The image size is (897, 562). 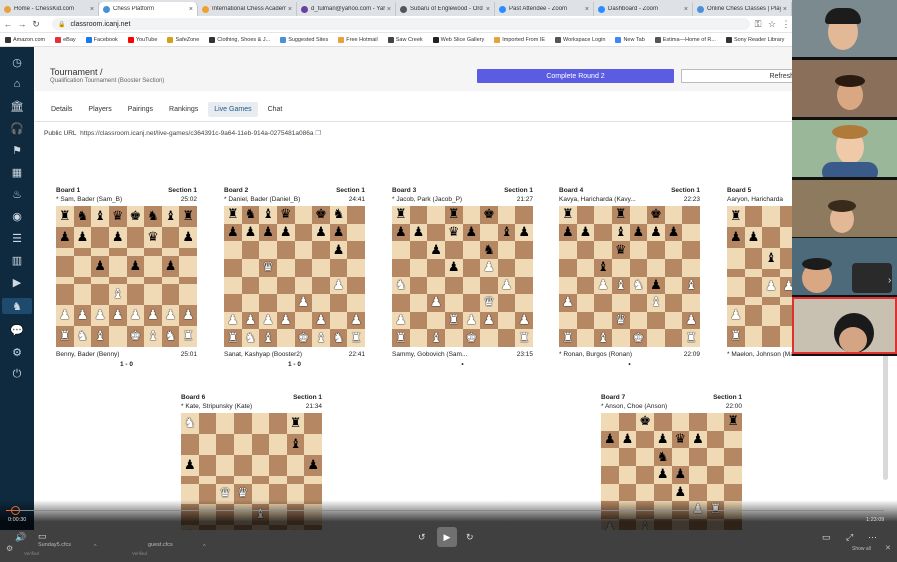 What do you see at coordinates (99, 109) in the screenshot?
I see `tab-players: Players` at bounding box center [99, 109].